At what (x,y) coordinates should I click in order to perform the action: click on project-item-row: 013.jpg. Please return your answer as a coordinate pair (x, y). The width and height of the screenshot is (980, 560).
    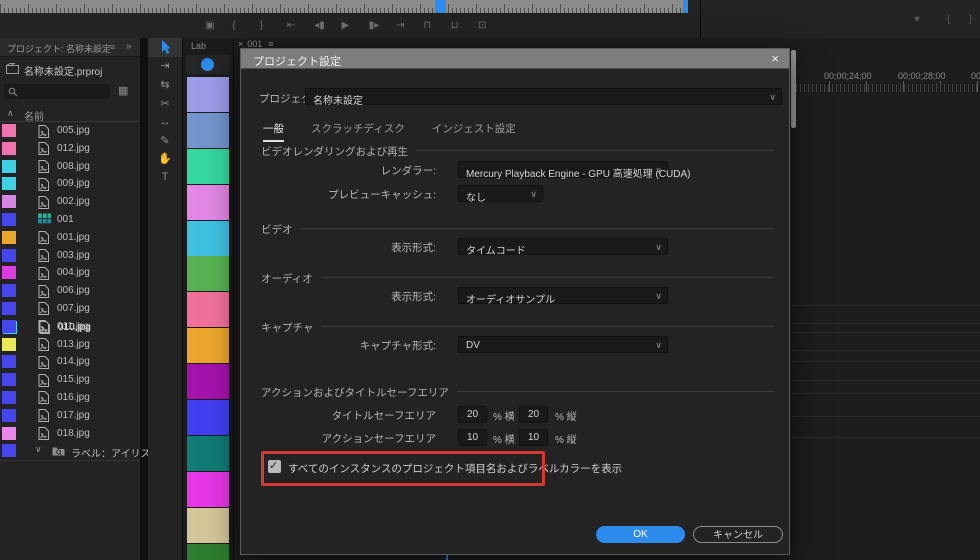
    Looking at the image, I should click on (69, 345).